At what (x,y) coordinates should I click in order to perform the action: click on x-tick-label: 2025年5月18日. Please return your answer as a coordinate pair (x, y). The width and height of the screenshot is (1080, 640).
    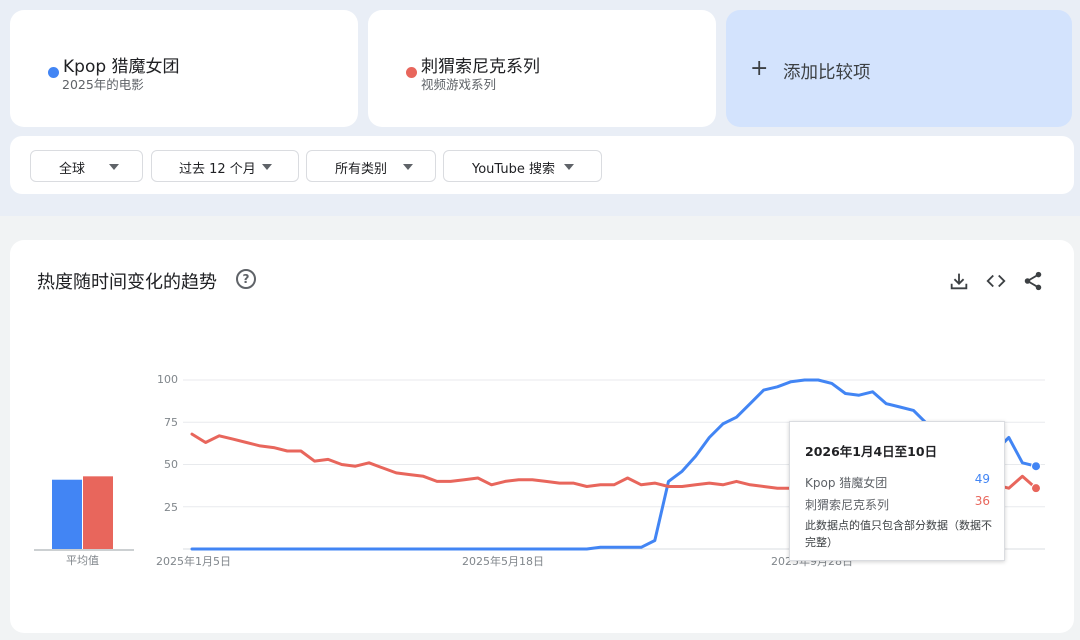
    Looking at the image, I should click on (503, 561).